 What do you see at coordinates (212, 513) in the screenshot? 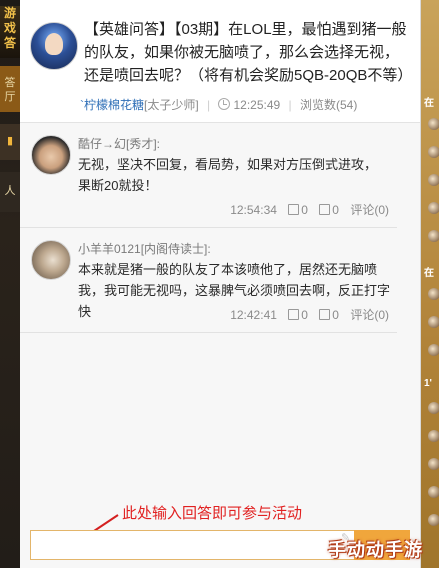
I see `annotation-text: 此处输入回答即可参与活动` at bounding box center [212, 513].